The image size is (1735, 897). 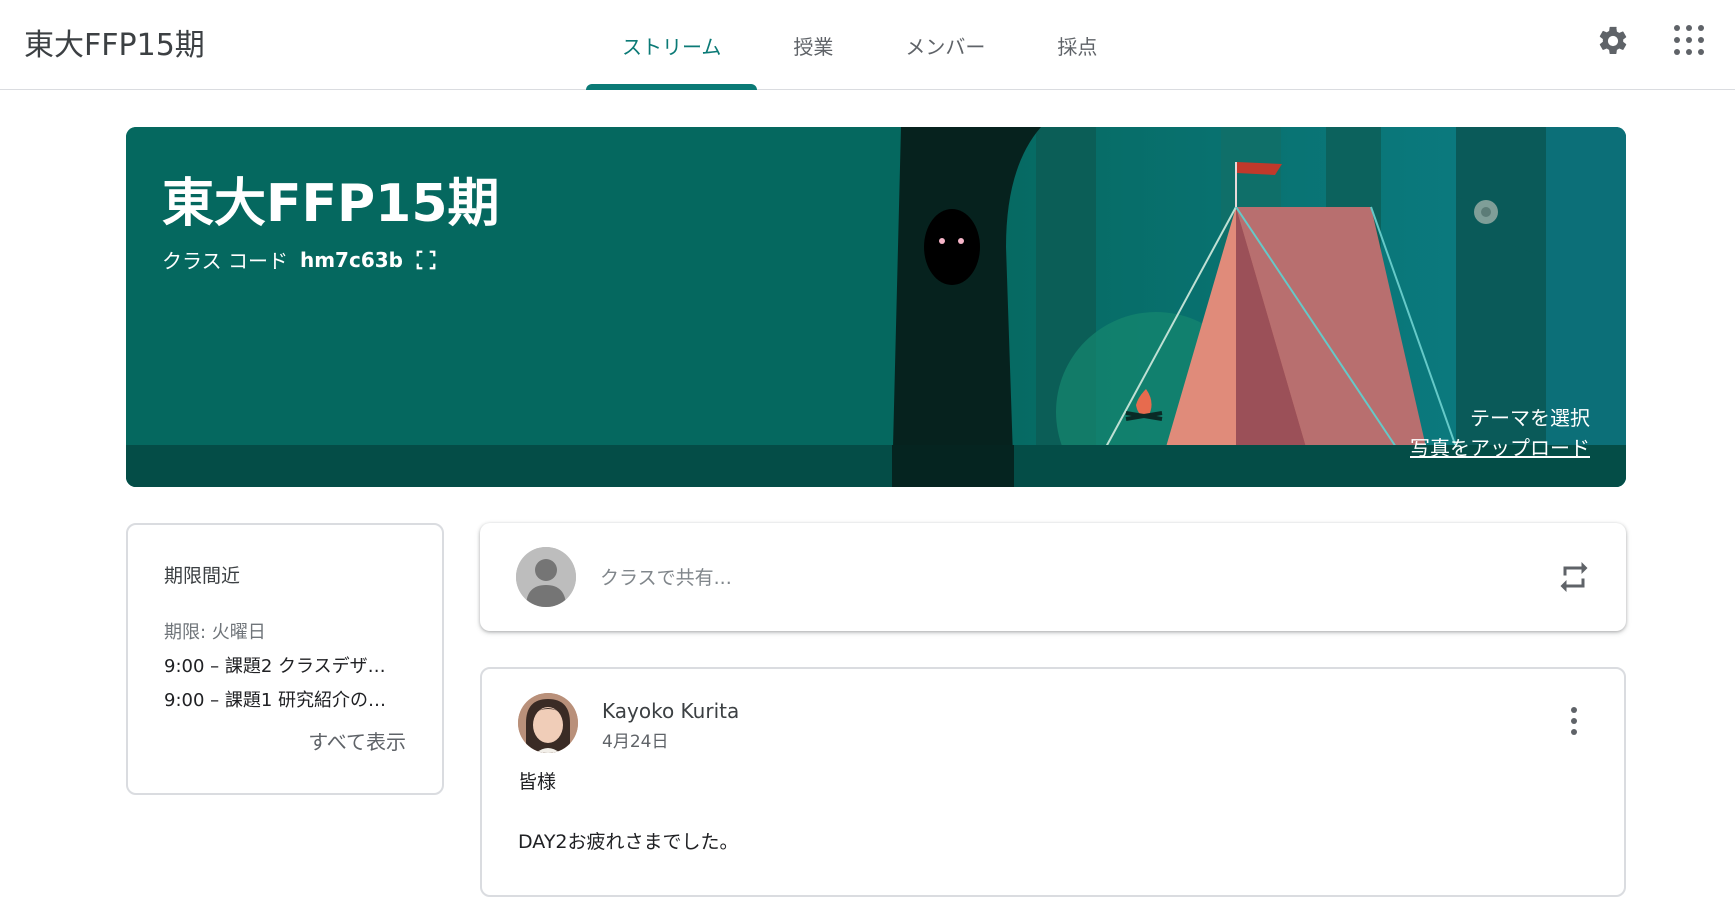 What do you see at coordinates (426, 260) in the screenshot?
I see `fullscreen-icon` at bounding box center [426, 260].